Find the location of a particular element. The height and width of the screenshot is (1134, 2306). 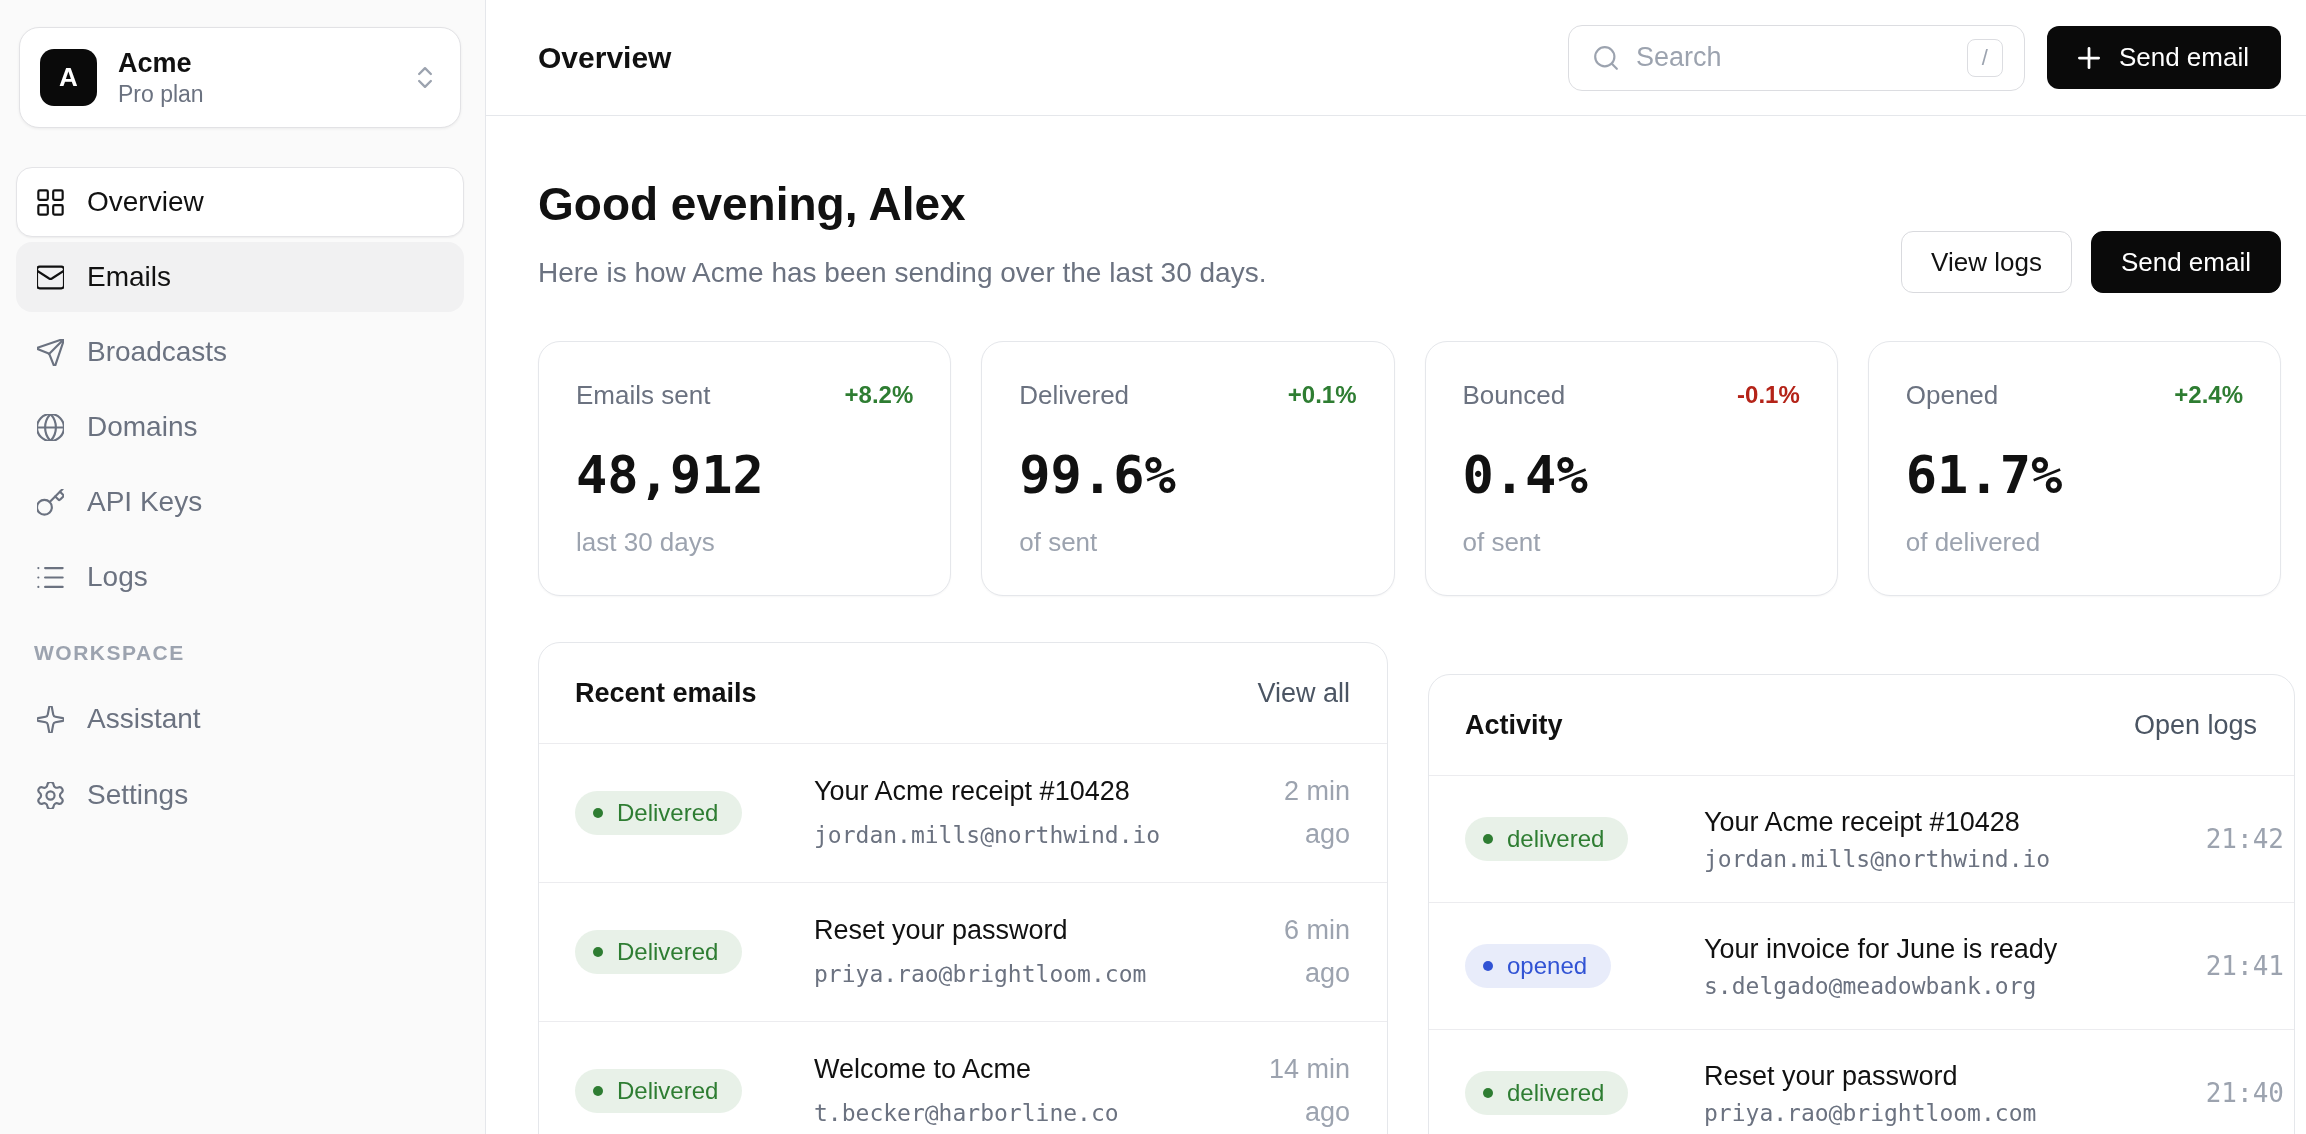

sparkle-icon is located at coordinates (50, 719).